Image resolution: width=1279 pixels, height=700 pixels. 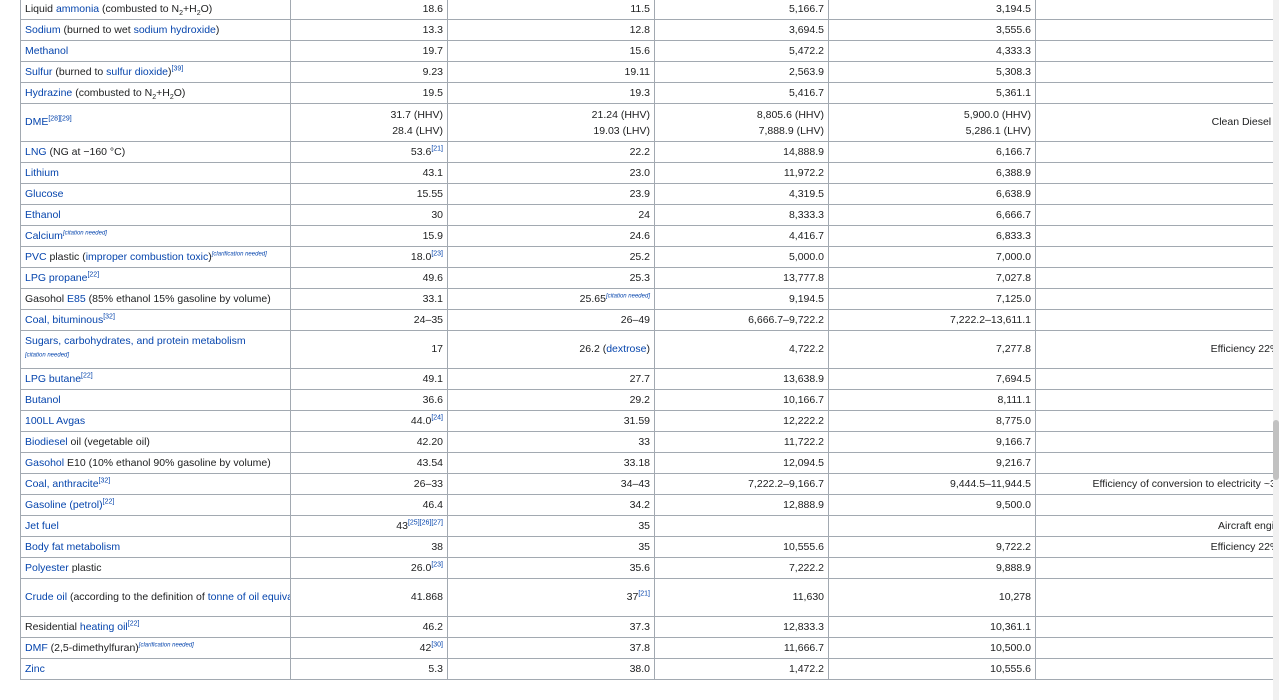 What do you see at coordinates (803, 647) in the screenshot?
I see `value-text: 11,666.7` at bounding box center [803, 647].